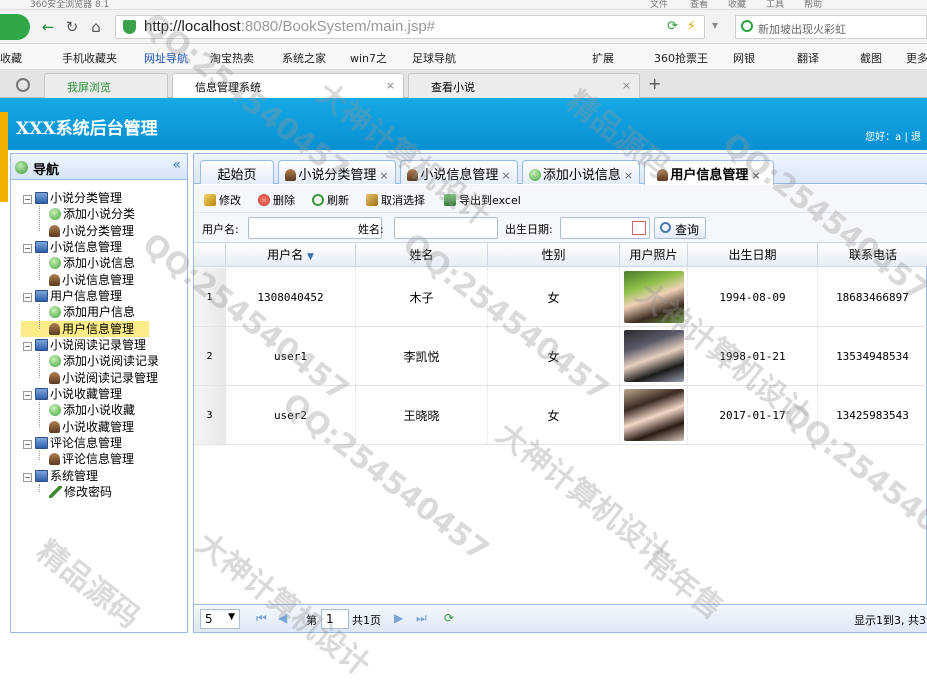 The image size is (927, 684). What do you see at coordinates (237, 172) in the screenshot?
I see `tab-home: 起始页` at bounding box center [237, 172].